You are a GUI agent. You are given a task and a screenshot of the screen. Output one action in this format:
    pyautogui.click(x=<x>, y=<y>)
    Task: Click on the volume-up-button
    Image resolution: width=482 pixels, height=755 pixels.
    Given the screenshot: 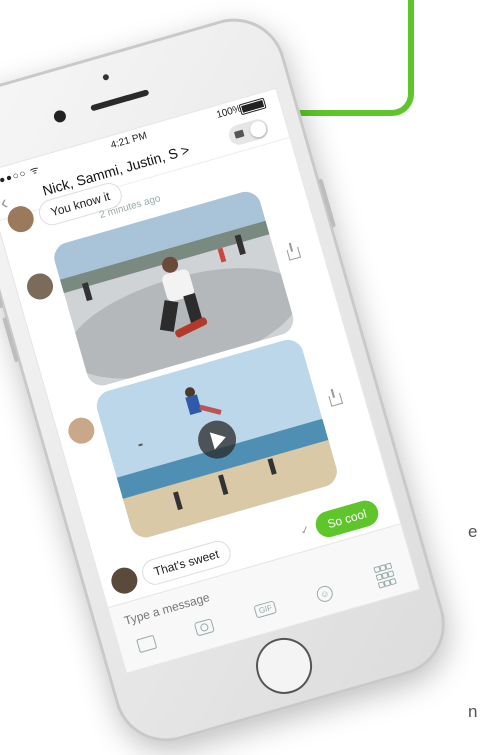 What is the action you would take?
    pyautogui.click(x=2, y=286)
    